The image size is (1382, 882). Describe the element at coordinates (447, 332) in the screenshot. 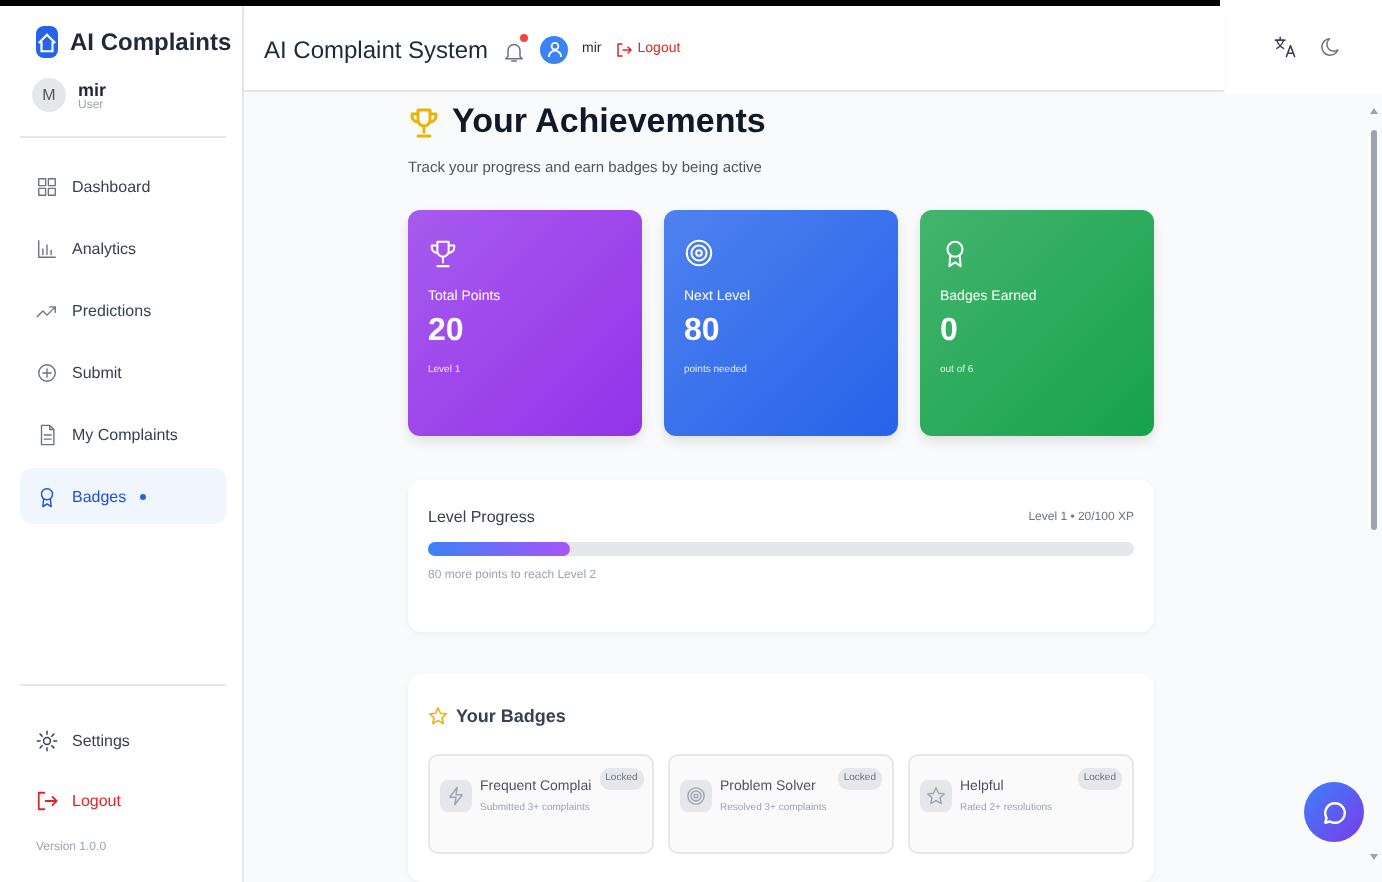

I see `stat-value: 20` at that location.